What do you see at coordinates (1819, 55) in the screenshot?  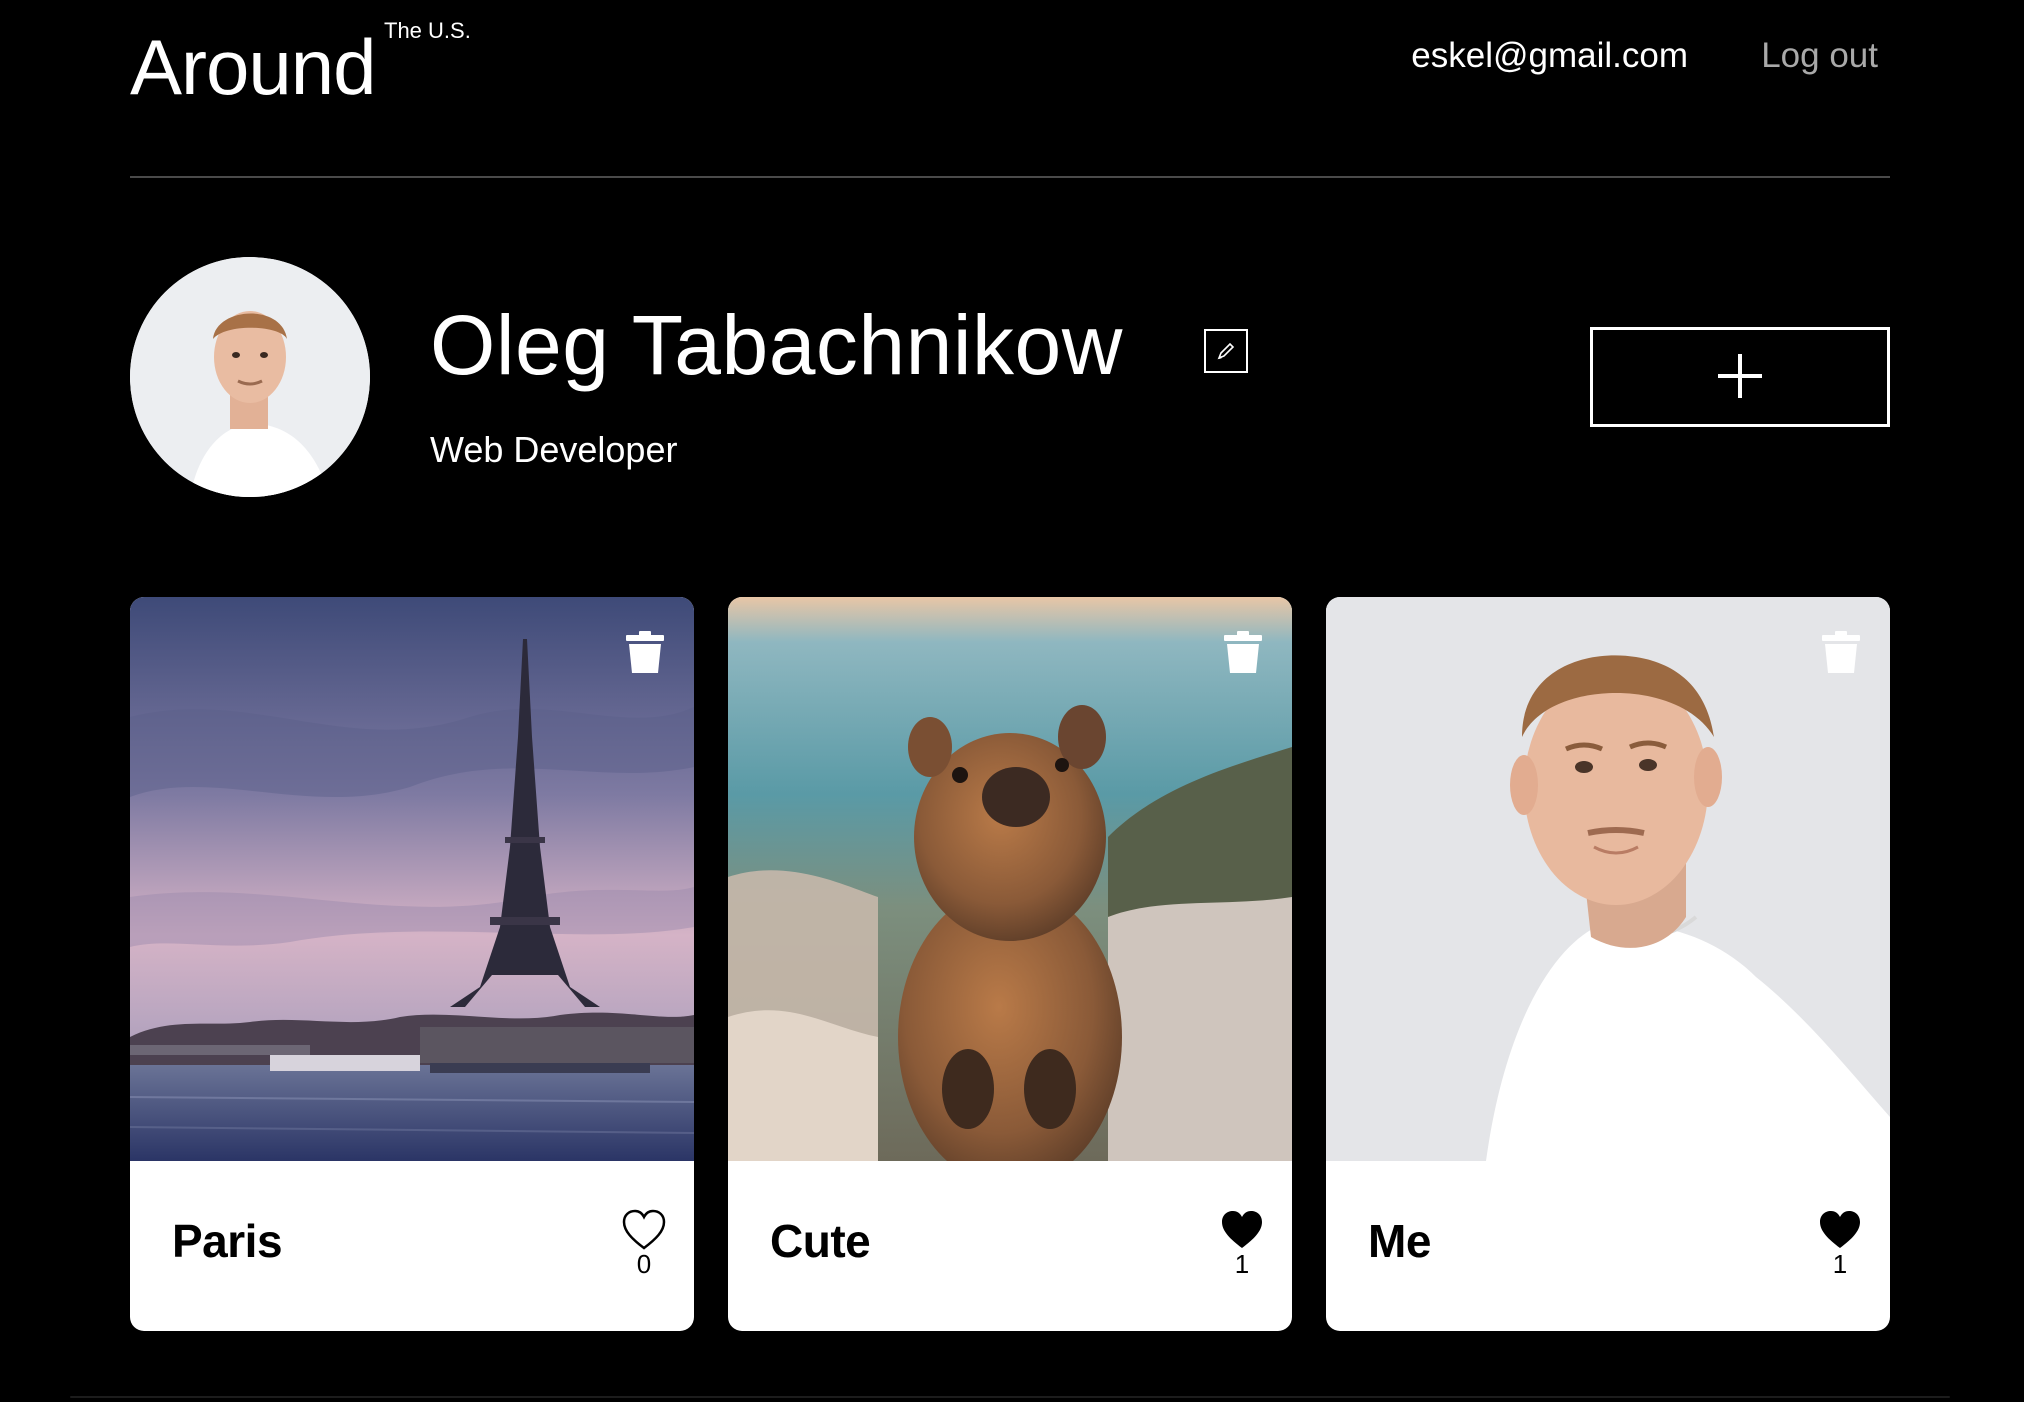 I see `logout-link: Log out` at bounding box center [1819, 55].